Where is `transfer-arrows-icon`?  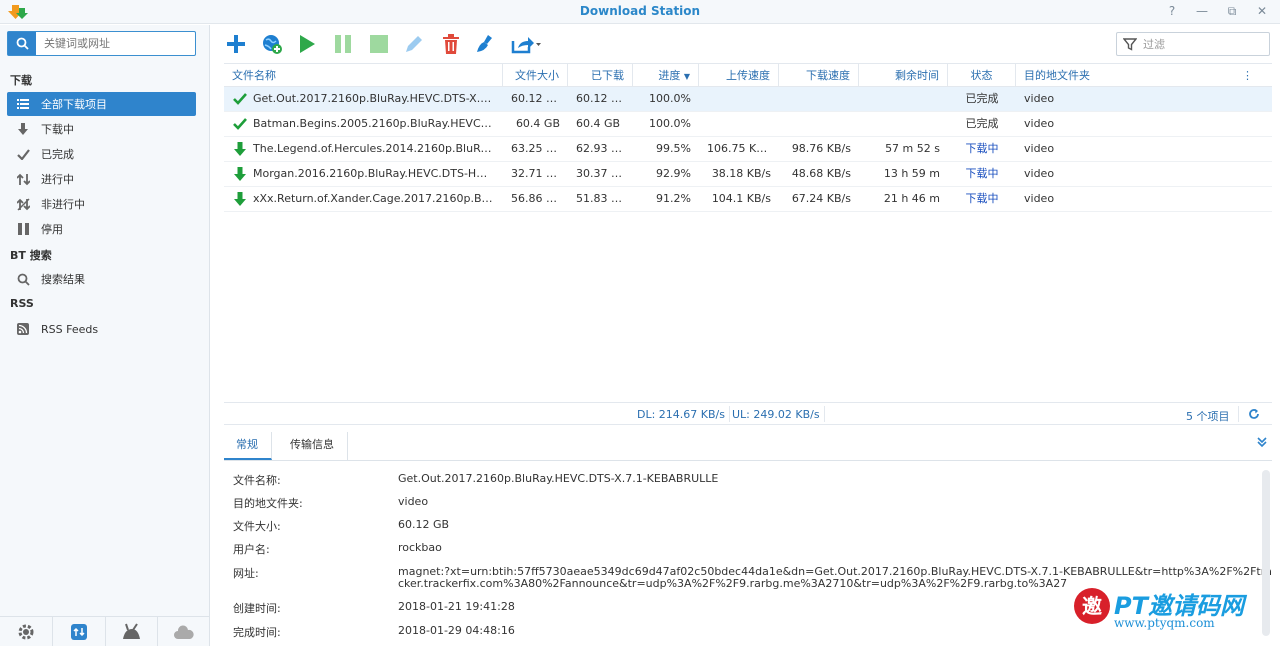 transfer-arrows-icon is located at coordinates (23, 179).